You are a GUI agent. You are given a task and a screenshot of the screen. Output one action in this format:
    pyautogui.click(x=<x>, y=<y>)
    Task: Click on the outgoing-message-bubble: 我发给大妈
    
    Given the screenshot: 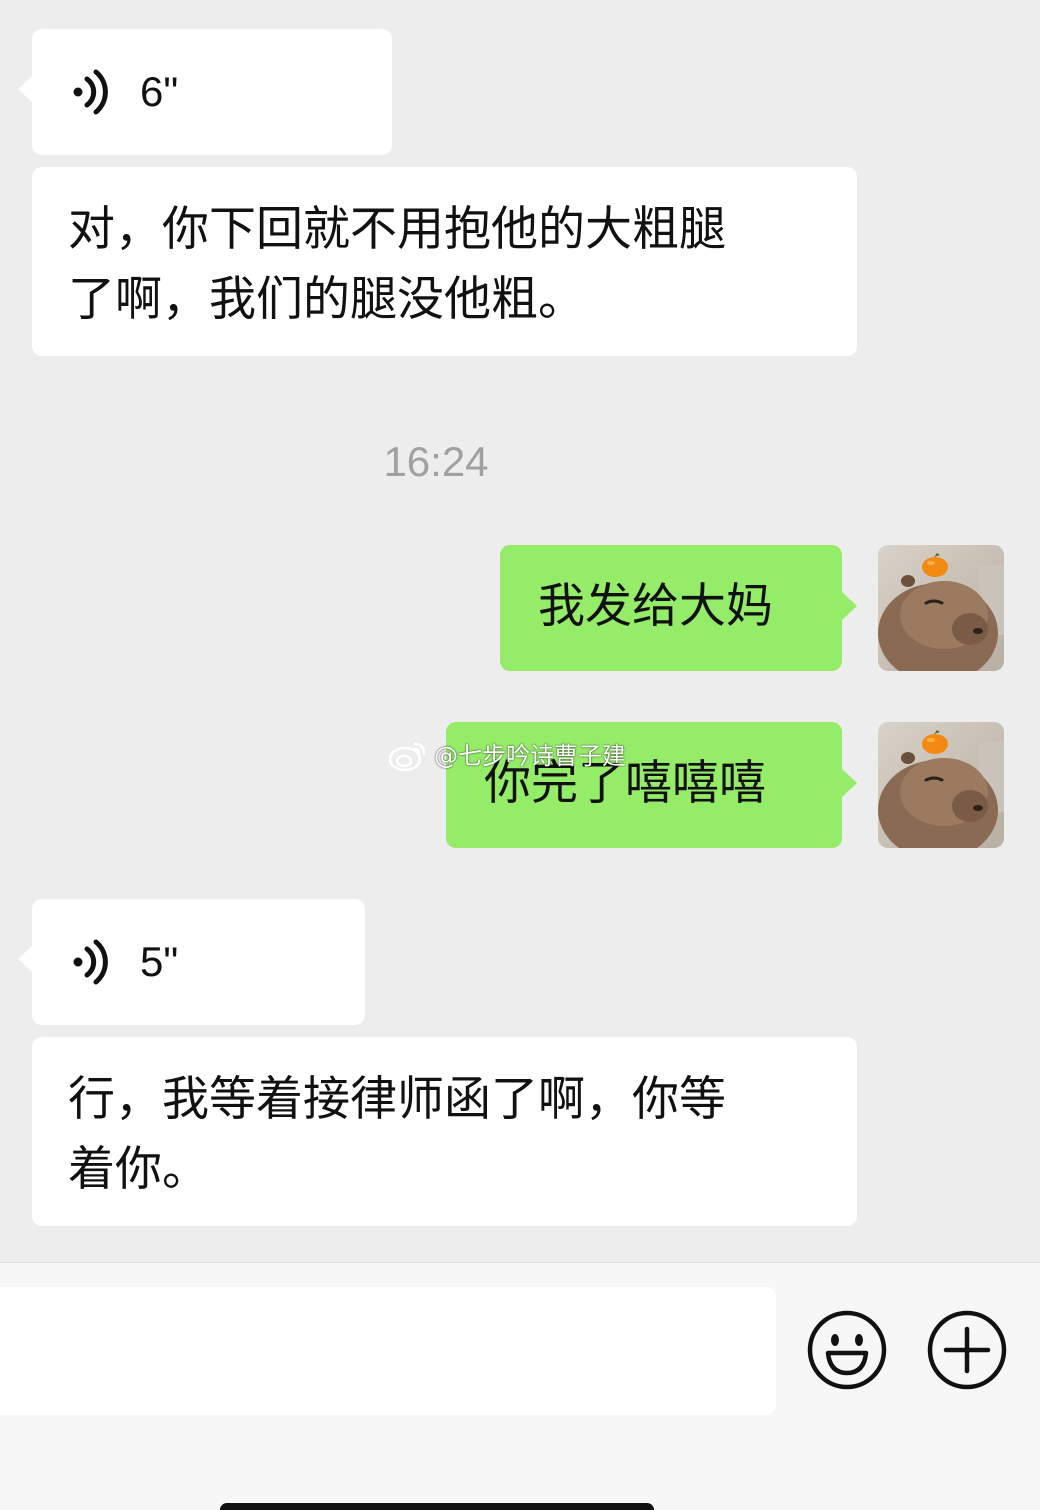 What is the action you would take?
    pyautogui.click(x=678, y=608)
    